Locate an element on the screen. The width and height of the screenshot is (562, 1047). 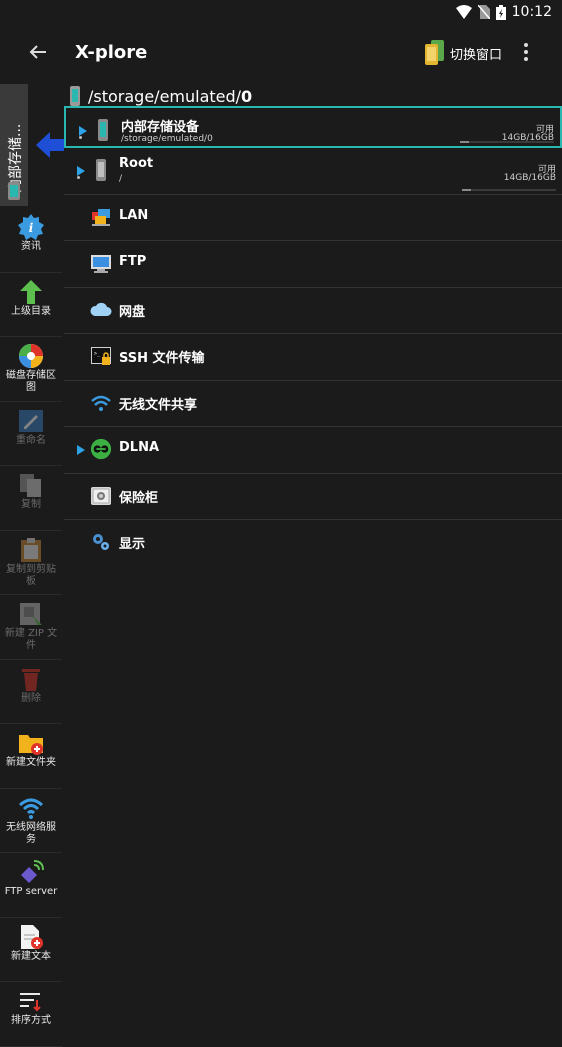
path-prefix: /storage/emulated/ is located at coordinates (165, 96).